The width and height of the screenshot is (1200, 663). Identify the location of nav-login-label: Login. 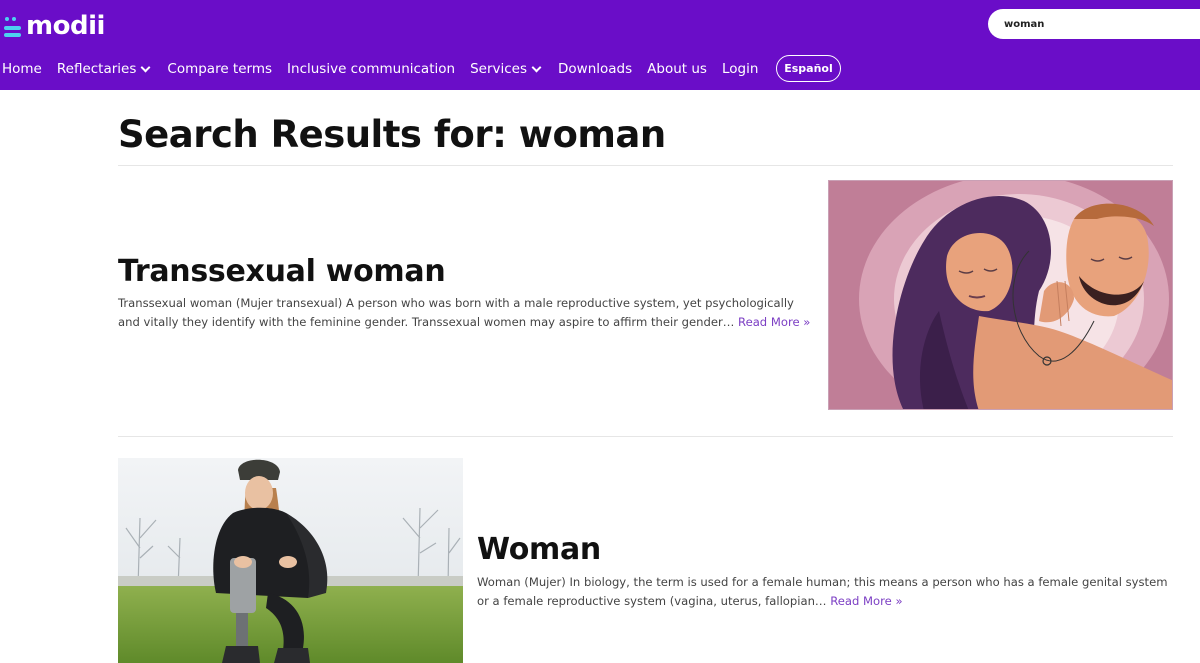
(740, 69).